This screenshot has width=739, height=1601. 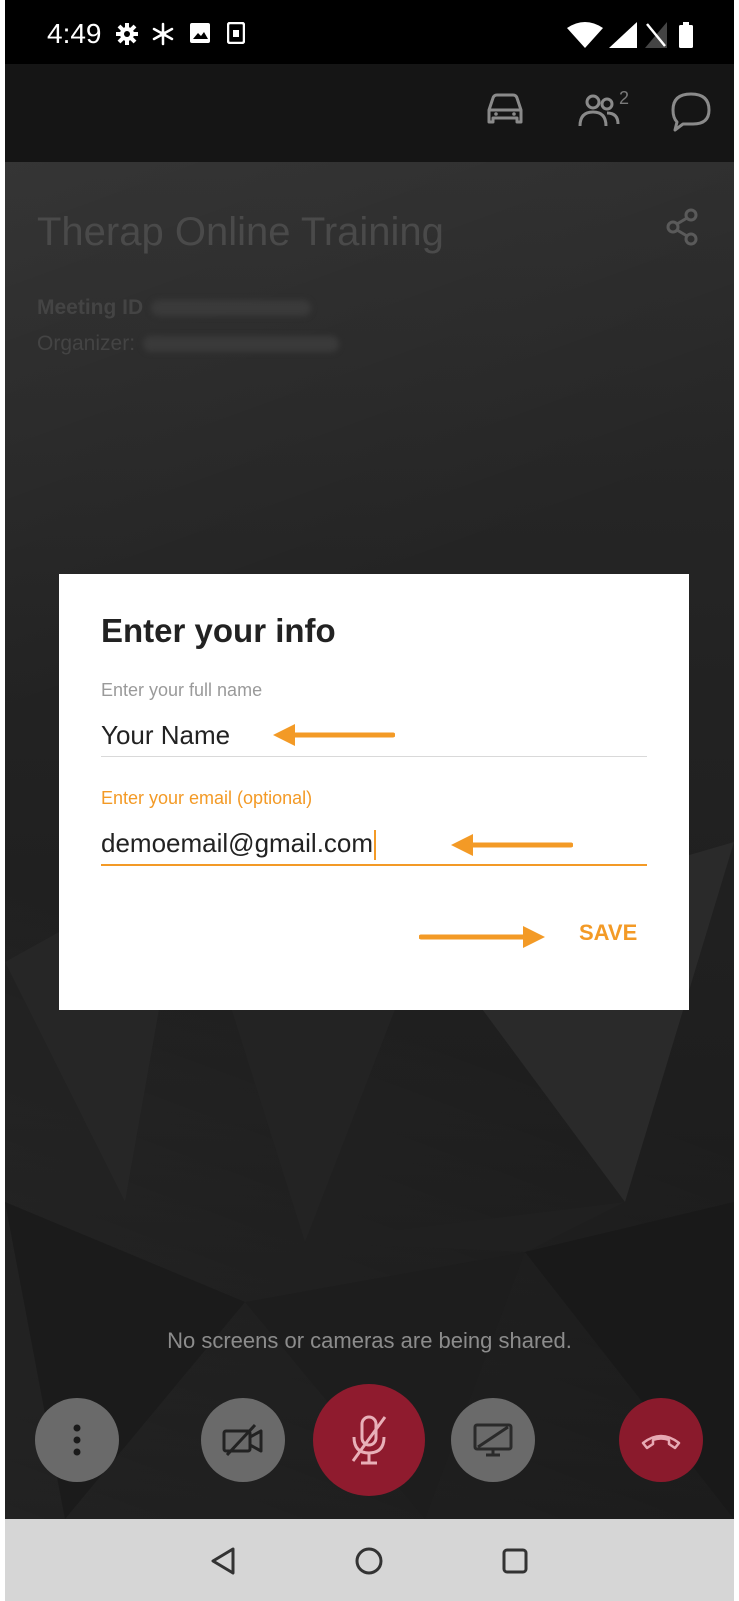 I want to click on image-icon, so click(x=200, y=33).